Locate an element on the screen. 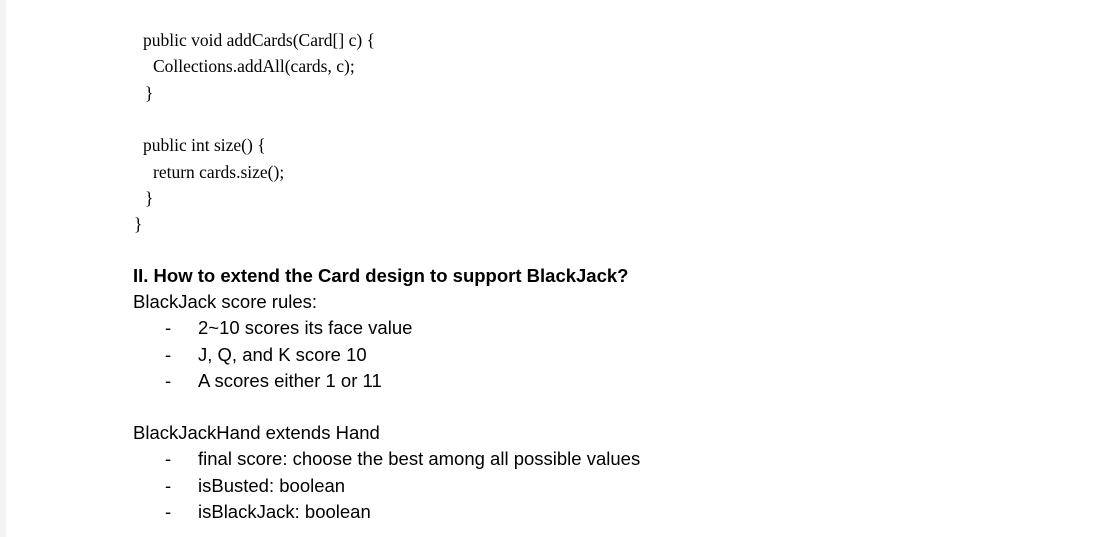 Image resolution: width=1093 pixels, height=537 pixels. list-item-text: 2~10 scores its face value is located at coordinates (305, 327).